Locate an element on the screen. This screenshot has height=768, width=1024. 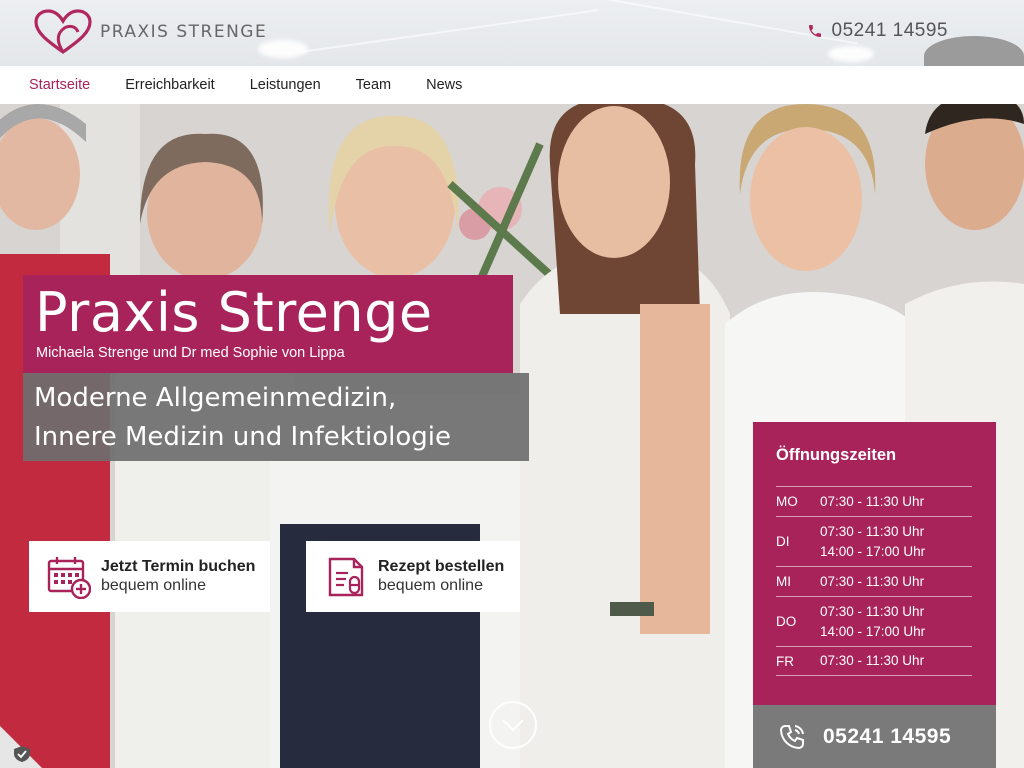
hours-row-do: DO 07:30 - 11:30 Uhr 14:00 - 17:00 Uhr is located at coordinates (874, 621).